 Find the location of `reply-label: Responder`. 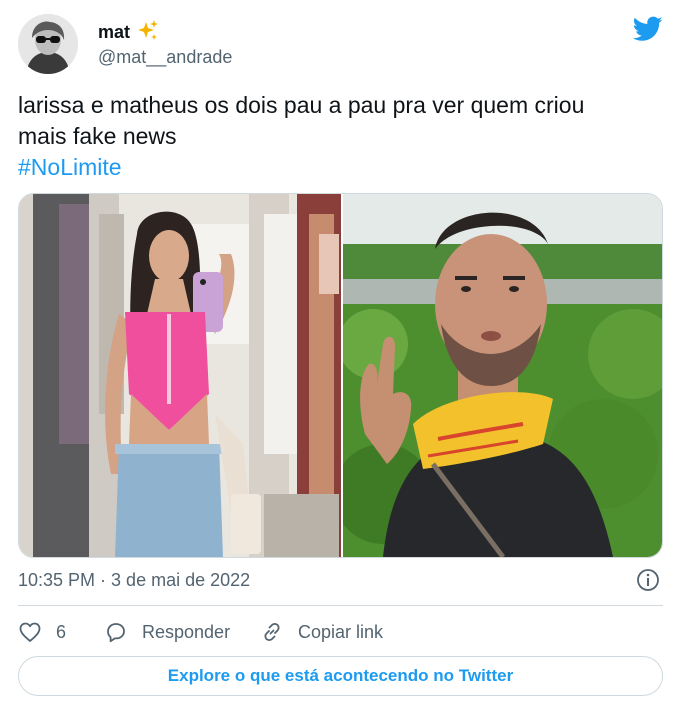

reply-label: Responder is located at coordinates (186, 631).